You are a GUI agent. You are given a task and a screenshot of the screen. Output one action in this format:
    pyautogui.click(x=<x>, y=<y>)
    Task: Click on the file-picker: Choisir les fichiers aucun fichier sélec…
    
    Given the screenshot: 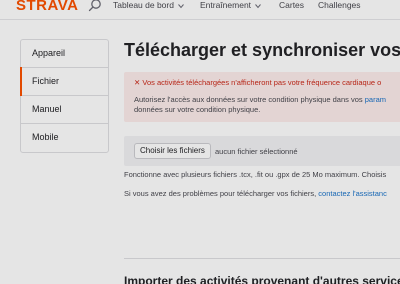 What is the action you would take?
    pyautogui.click(x=262, y=151)
    